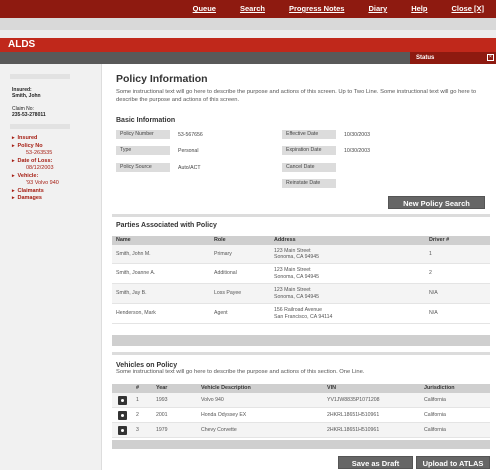 The height and width of the screenshot is (470, 496). I want to click on col-description: Vehicle Description, so click(226, 388).